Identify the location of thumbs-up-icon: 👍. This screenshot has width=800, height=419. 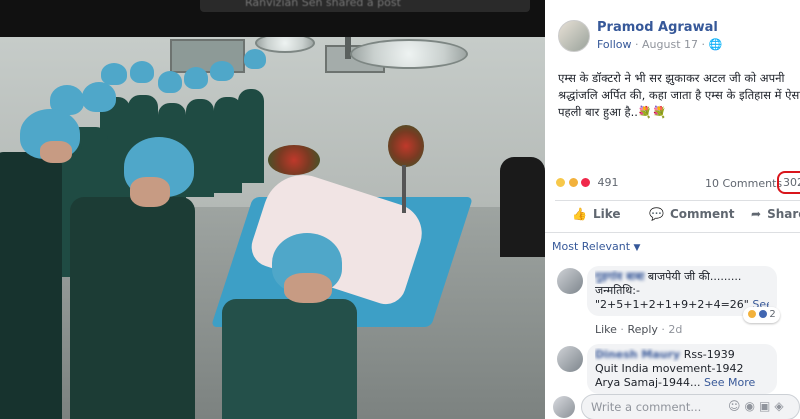
(579, 214).